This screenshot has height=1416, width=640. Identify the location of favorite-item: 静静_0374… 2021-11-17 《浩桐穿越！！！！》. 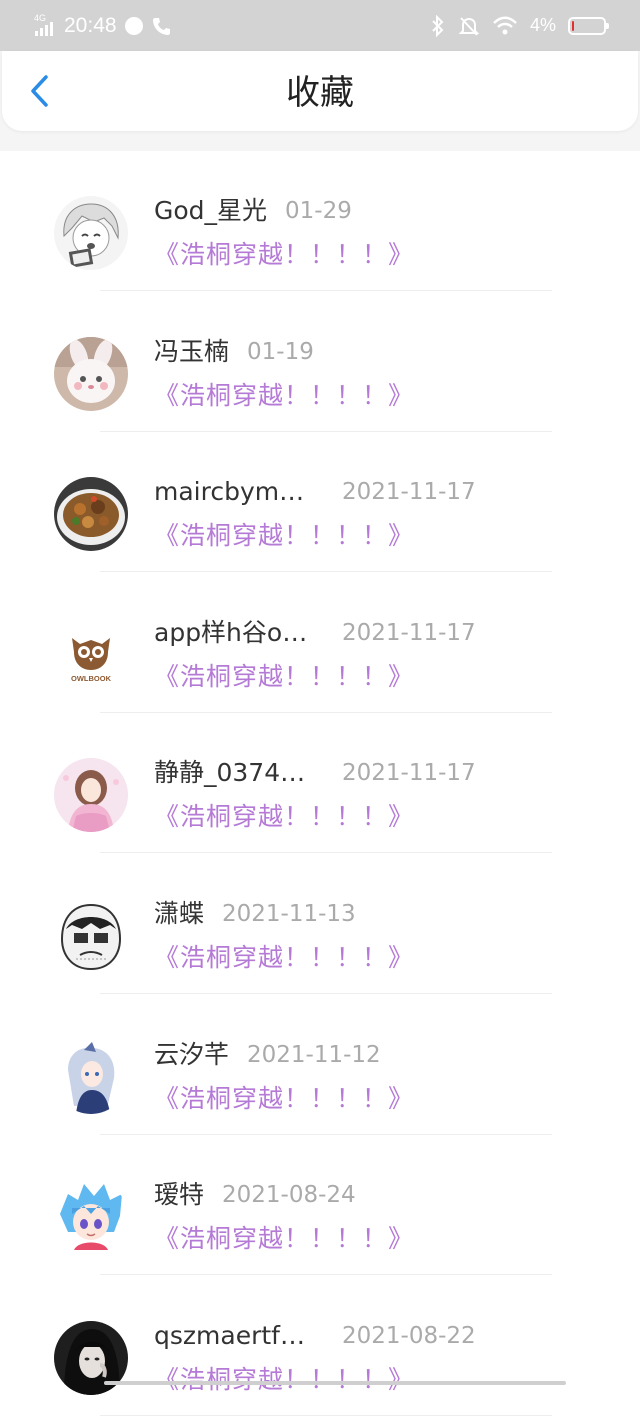
(320, 783).